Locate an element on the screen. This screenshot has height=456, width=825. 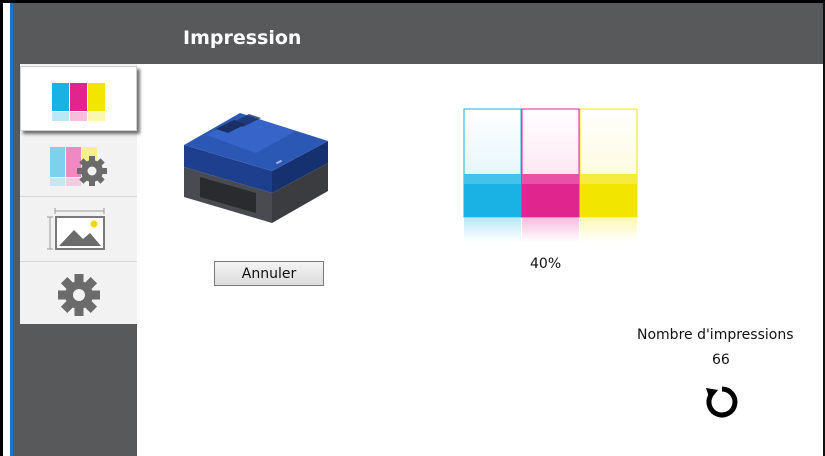
page-title: Impression is located at coordinates (242, 38).